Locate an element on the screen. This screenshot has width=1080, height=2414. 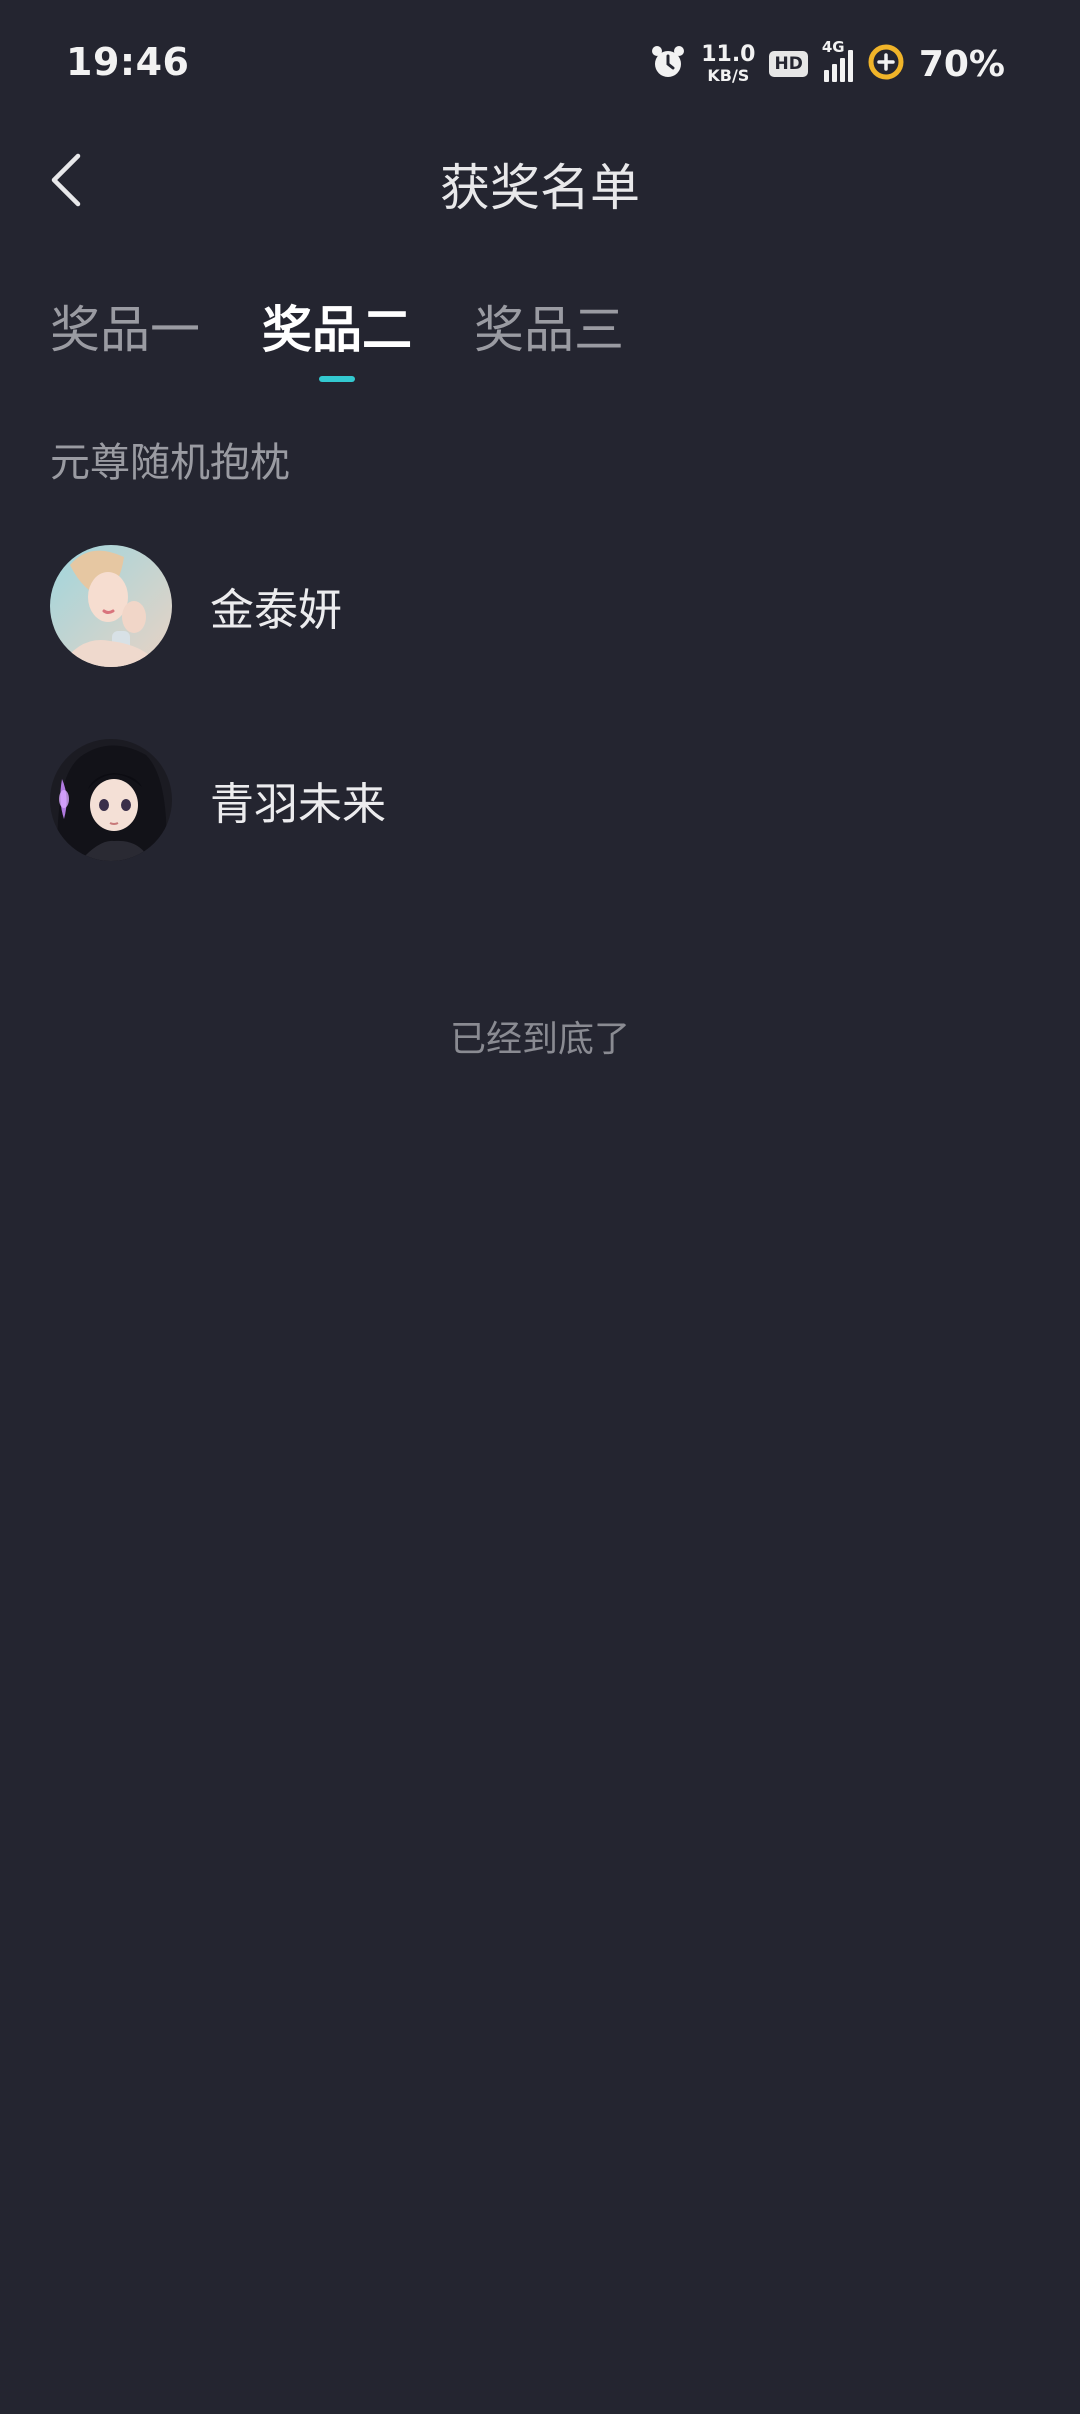
battery-level: 70% is located at coordinates (961, 64).